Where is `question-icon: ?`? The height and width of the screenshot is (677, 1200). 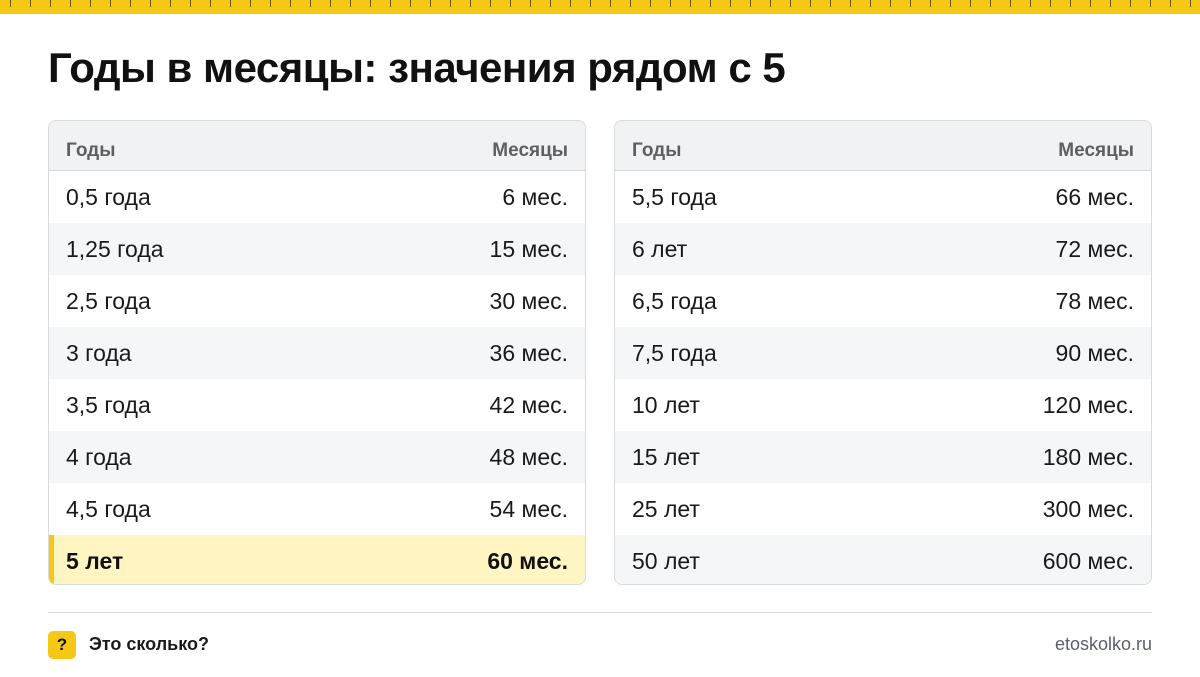
question-icon: ? is located at coordinates (62, 645).